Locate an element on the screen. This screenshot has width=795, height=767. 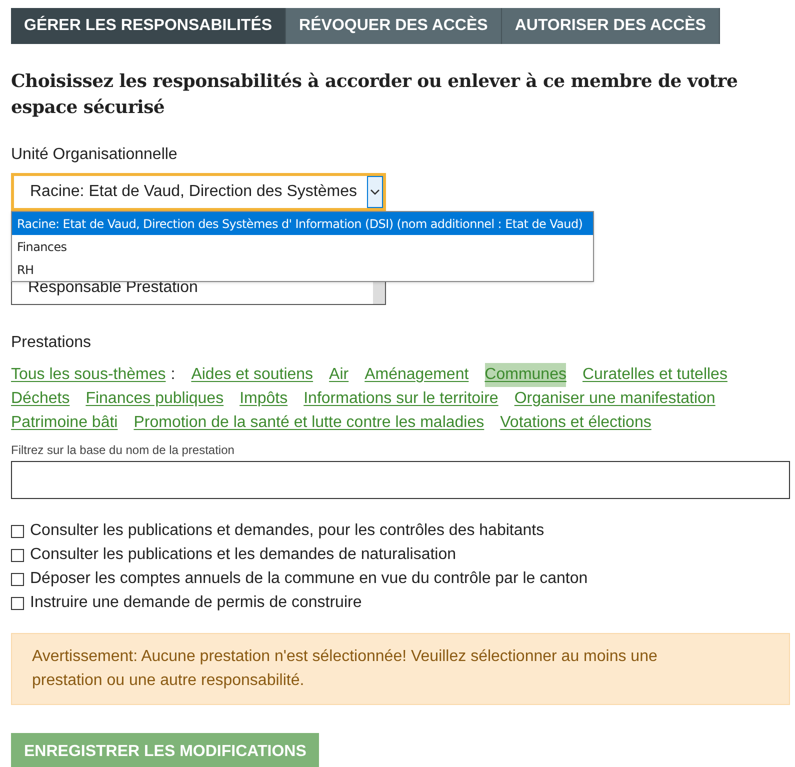
theme-link: Air is located at coordinates (339, 375).